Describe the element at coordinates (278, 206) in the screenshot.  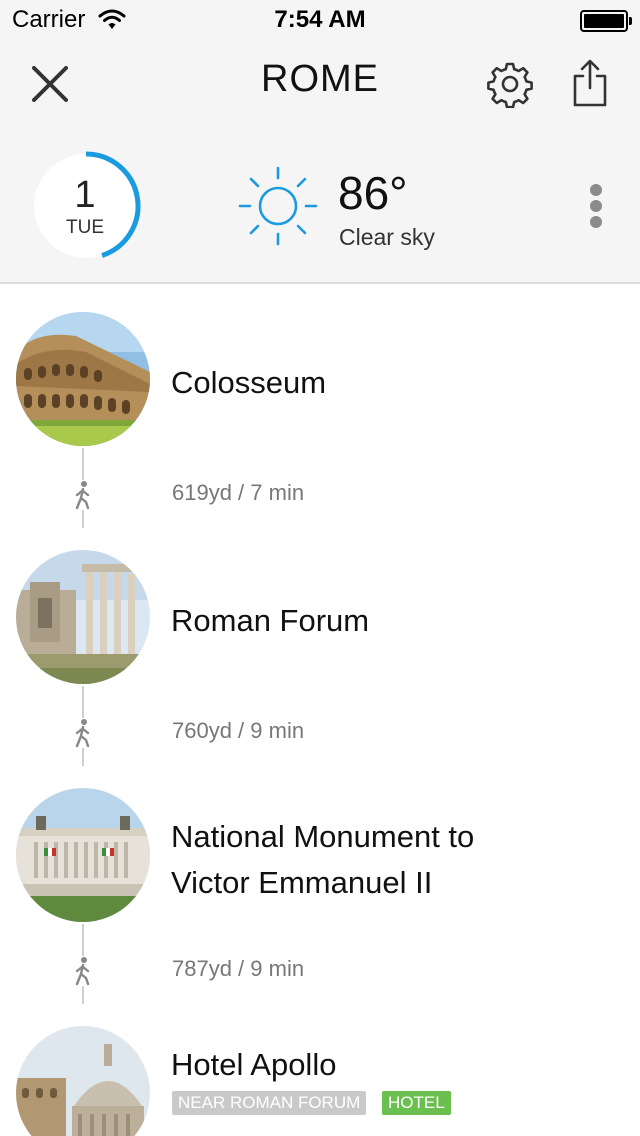
I see `sun-icon` at that location.